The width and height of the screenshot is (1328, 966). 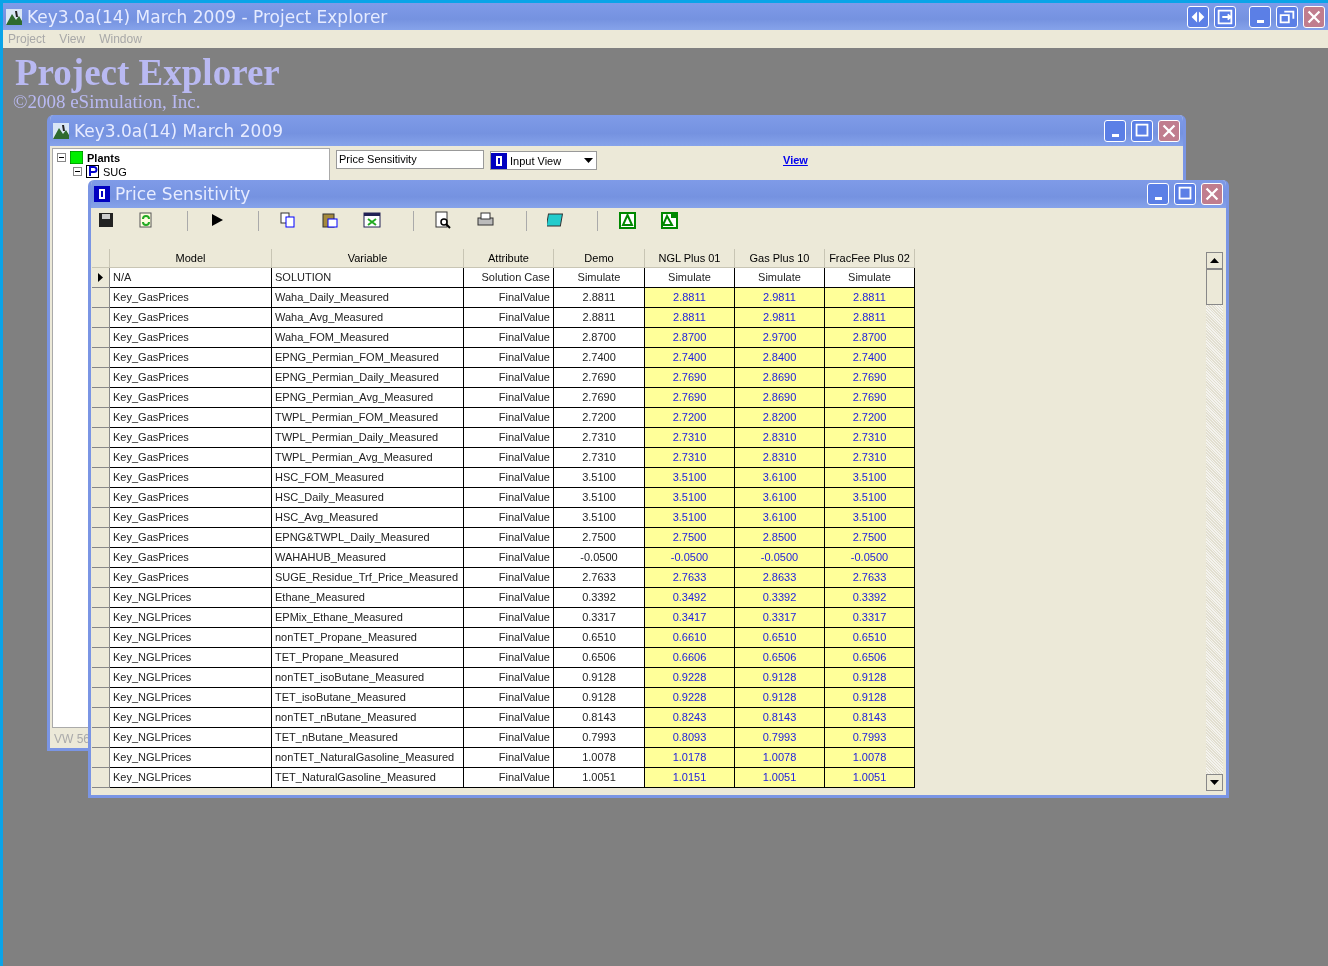 I want to click on scroll-thumb, so click(x=1214, y=287).